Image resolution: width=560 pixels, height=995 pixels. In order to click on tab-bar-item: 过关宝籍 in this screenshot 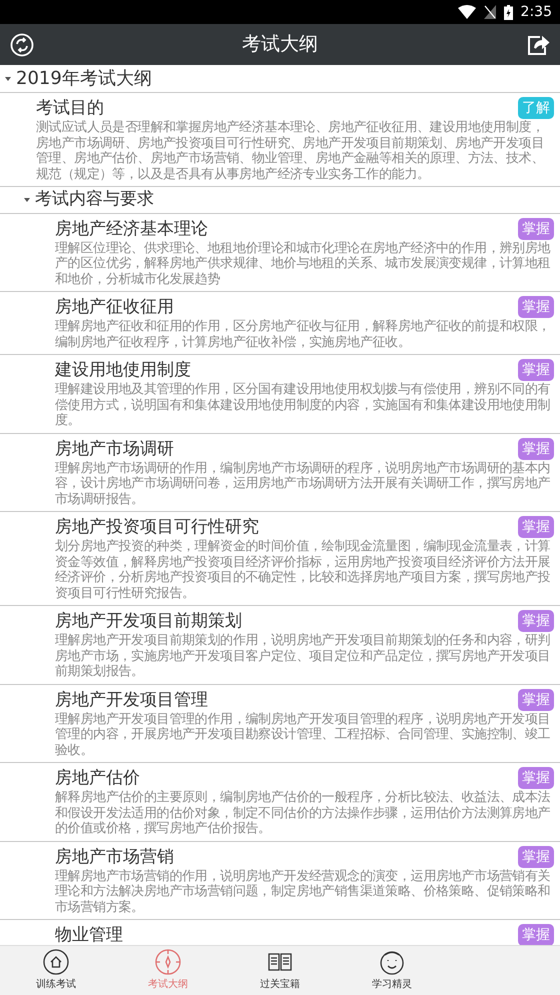, I will do `click(280, 970)`.